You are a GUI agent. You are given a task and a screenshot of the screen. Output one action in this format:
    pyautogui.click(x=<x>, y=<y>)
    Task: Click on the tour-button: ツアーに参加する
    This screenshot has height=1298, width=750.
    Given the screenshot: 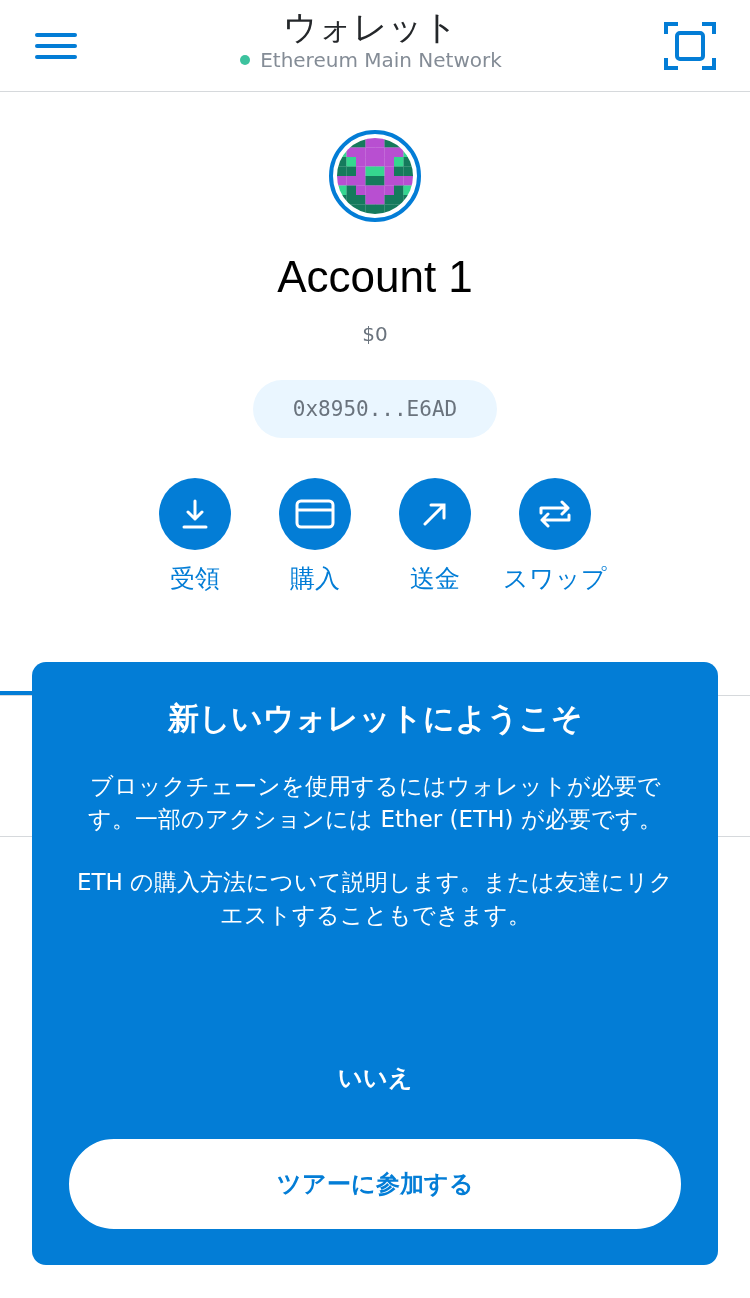 What is the action you would take?
    pyautogui.click(x=375, y=1184)
    